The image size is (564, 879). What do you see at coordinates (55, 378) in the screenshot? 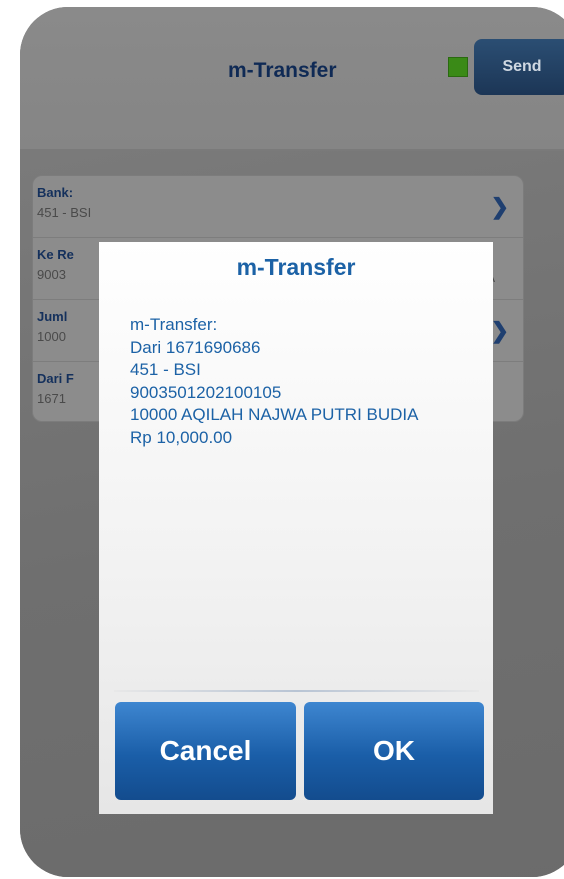
I see `form-row-label: Dari F` at bounding box center [55, 378].